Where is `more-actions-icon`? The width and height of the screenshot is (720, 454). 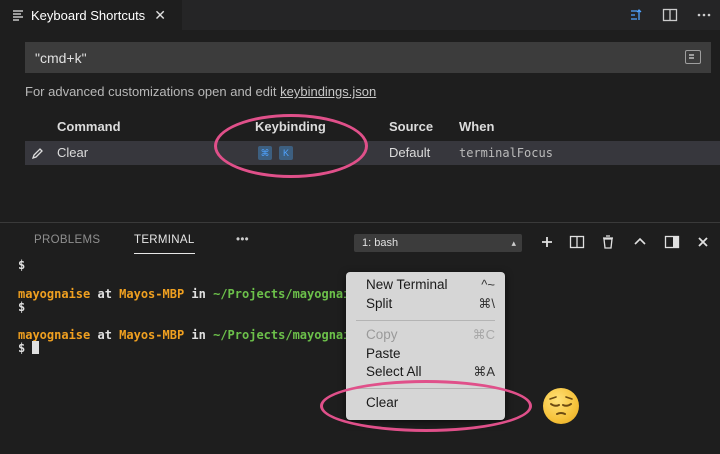
more-actions-icon is located at coordinates (704, 15).